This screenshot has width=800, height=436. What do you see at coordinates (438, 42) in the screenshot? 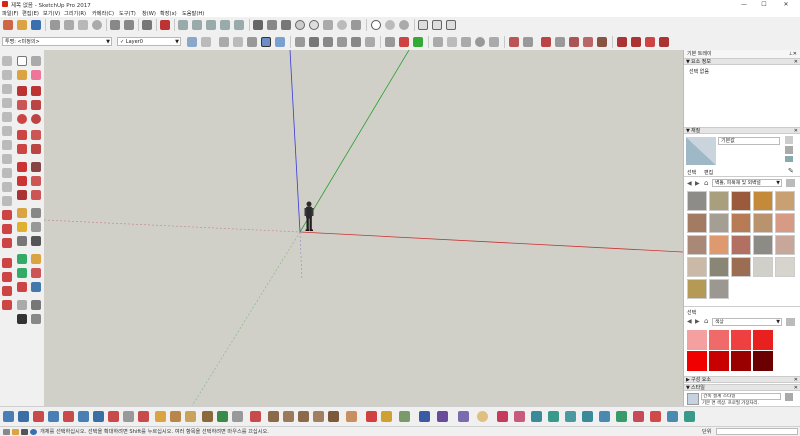
I see `get-models-icon` at bounding box center [438, 42].